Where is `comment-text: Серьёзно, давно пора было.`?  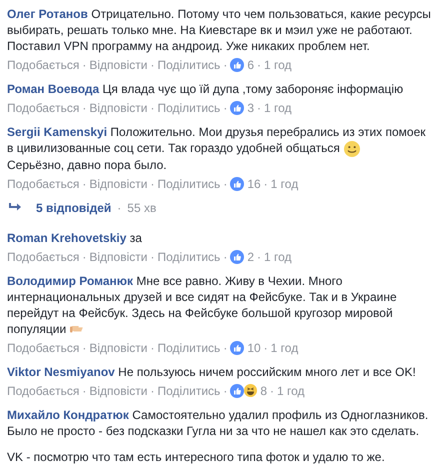 comment-text: Серьёзно, давно пора было. is located at coordinates (87, 164).